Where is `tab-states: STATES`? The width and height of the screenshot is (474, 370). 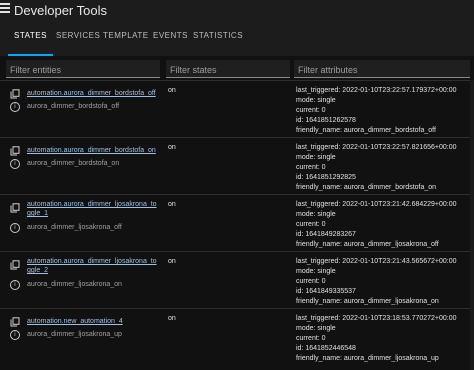 tab-states: STATES is located at coordinates (30, 42).